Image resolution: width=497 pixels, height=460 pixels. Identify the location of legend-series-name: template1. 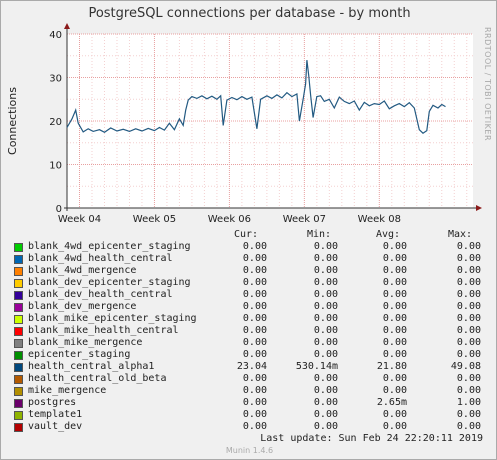
(55, 414).